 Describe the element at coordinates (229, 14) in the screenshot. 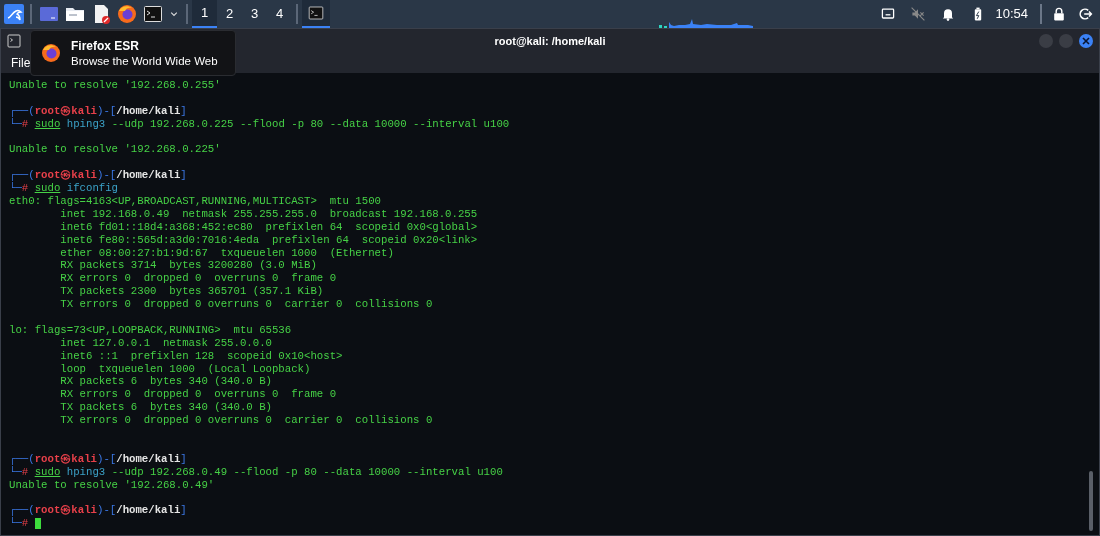

I see `workspace-tab: 2` at that location.